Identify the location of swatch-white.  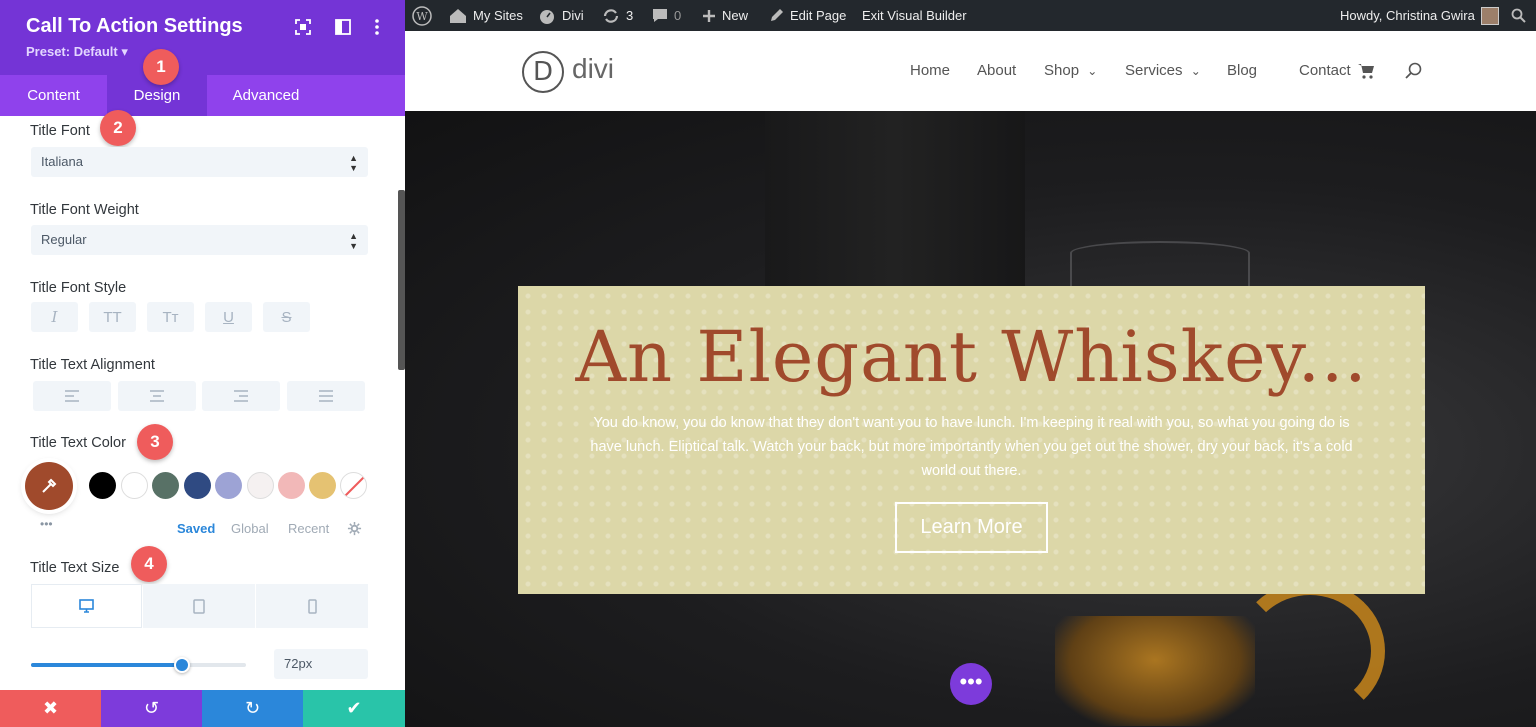
(134, 485).